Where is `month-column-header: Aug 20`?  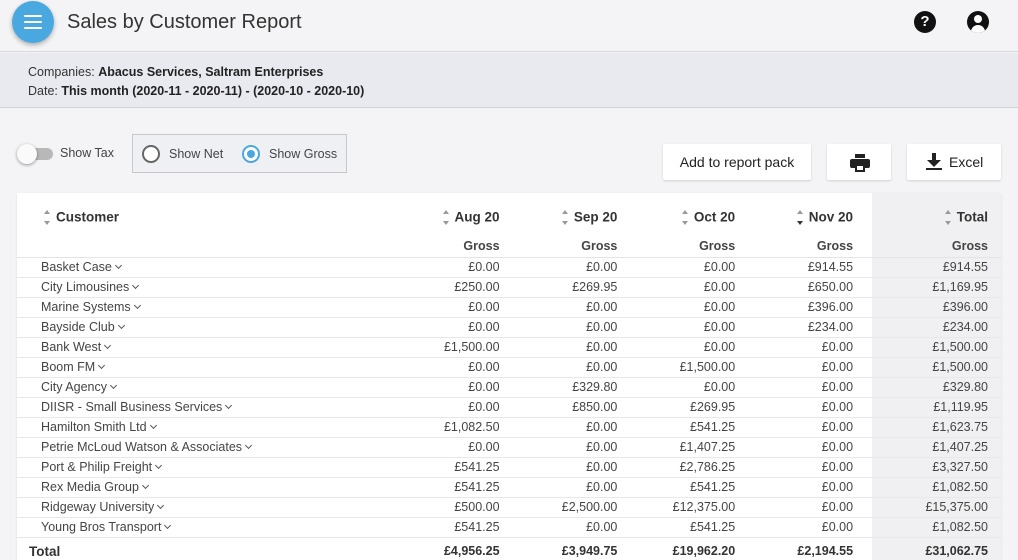 month-column-header: Aug 20 is located at coordinates (459, 214).